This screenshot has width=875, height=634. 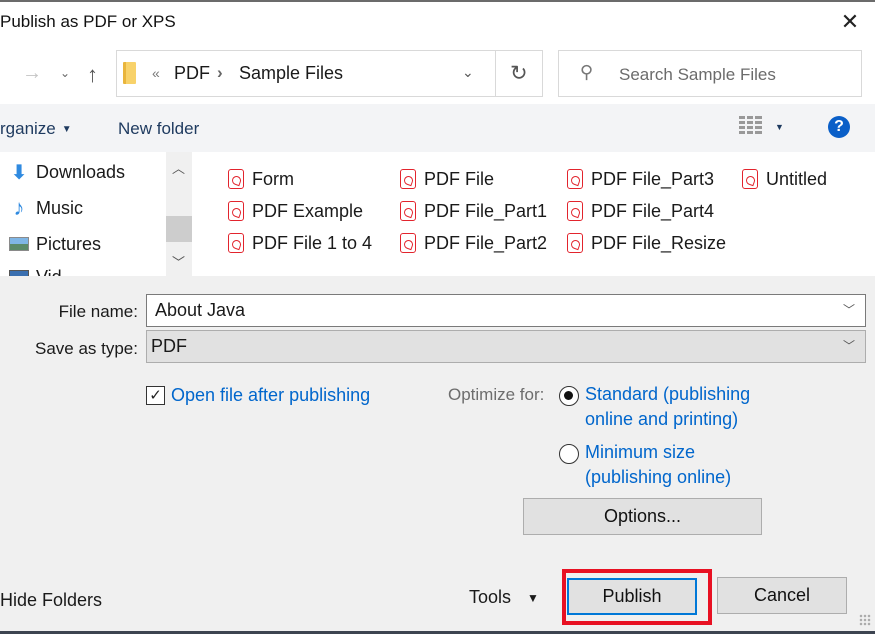 I want to click on refresh-button: ↻, so click(x=519, y=73).